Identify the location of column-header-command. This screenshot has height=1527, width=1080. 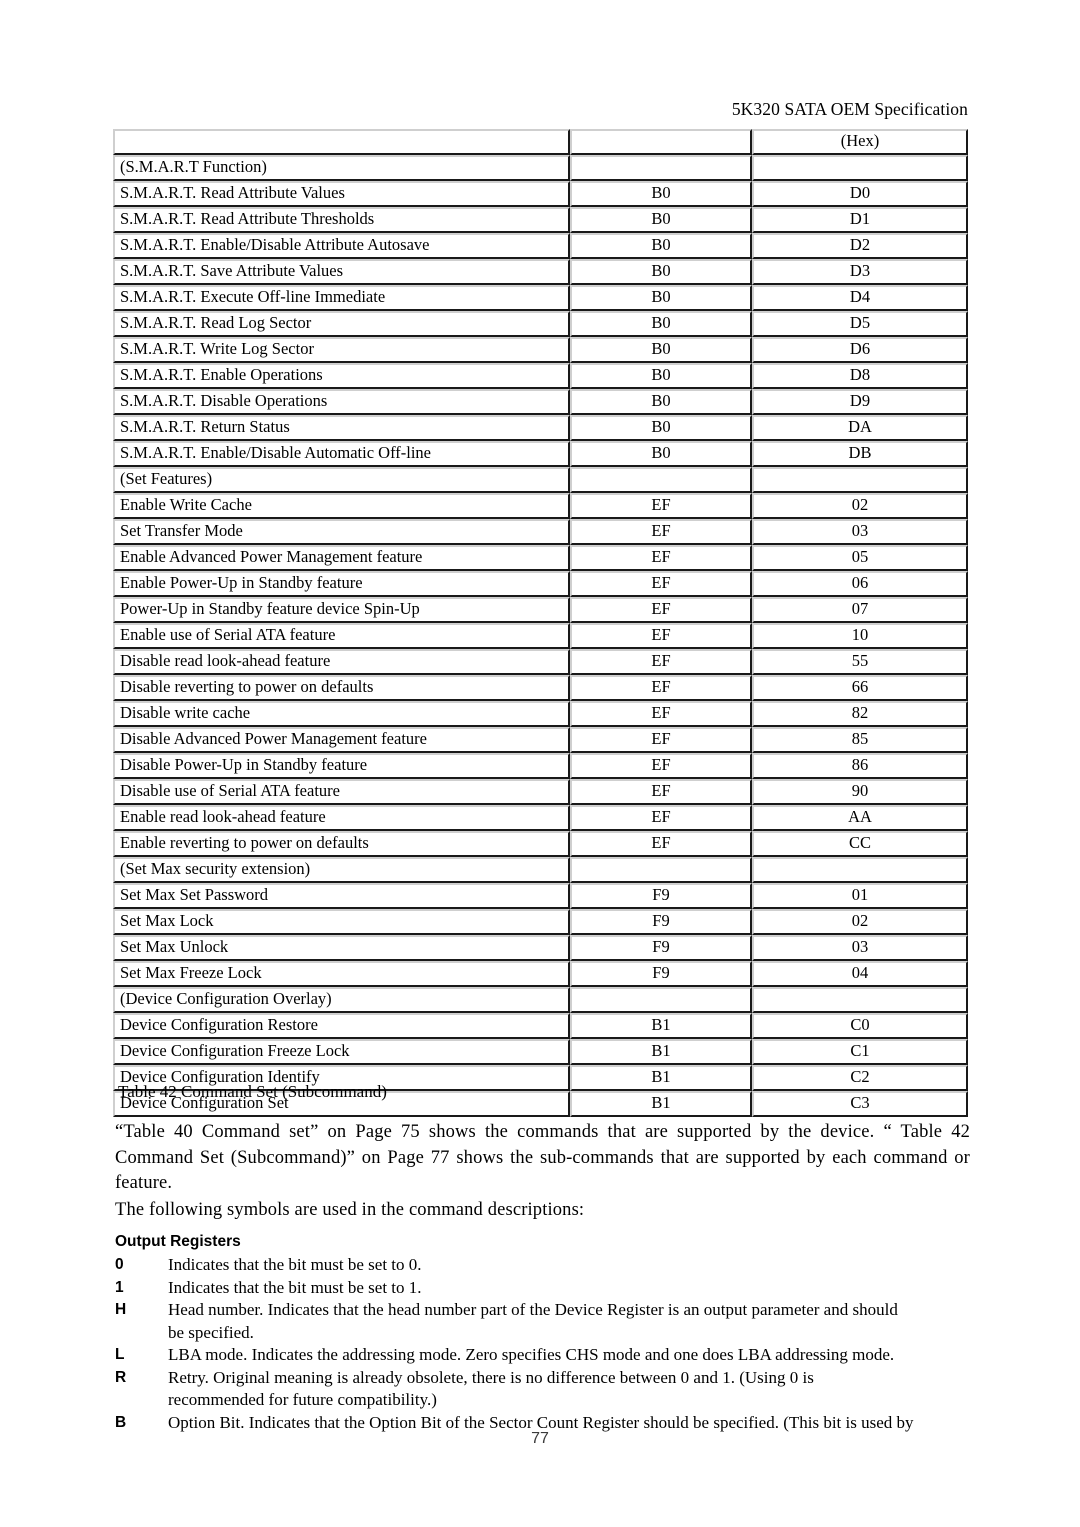
(661, 142).